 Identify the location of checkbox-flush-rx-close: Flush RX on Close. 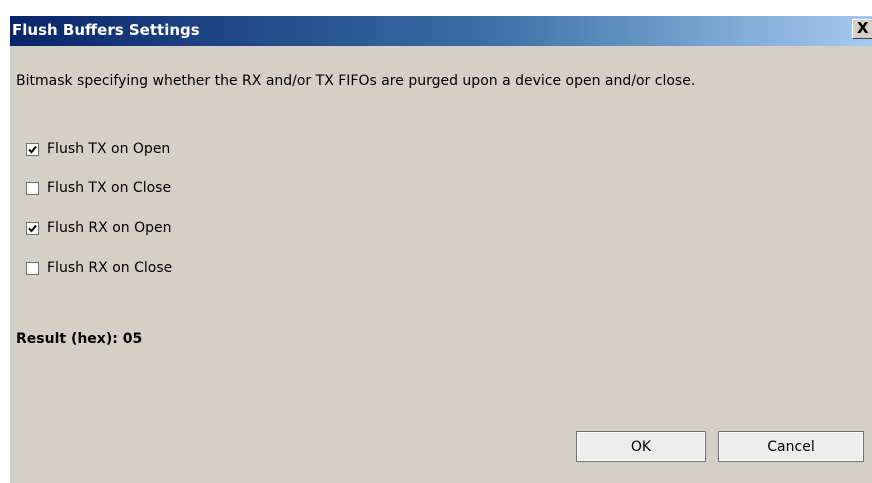
(99, 268).